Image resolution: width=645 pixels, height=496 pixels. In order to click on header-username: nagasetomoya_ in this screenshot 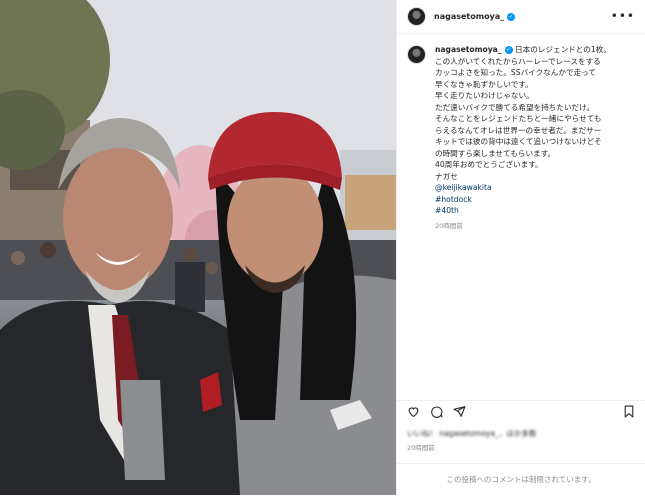, I will do `click(469, 17)`.